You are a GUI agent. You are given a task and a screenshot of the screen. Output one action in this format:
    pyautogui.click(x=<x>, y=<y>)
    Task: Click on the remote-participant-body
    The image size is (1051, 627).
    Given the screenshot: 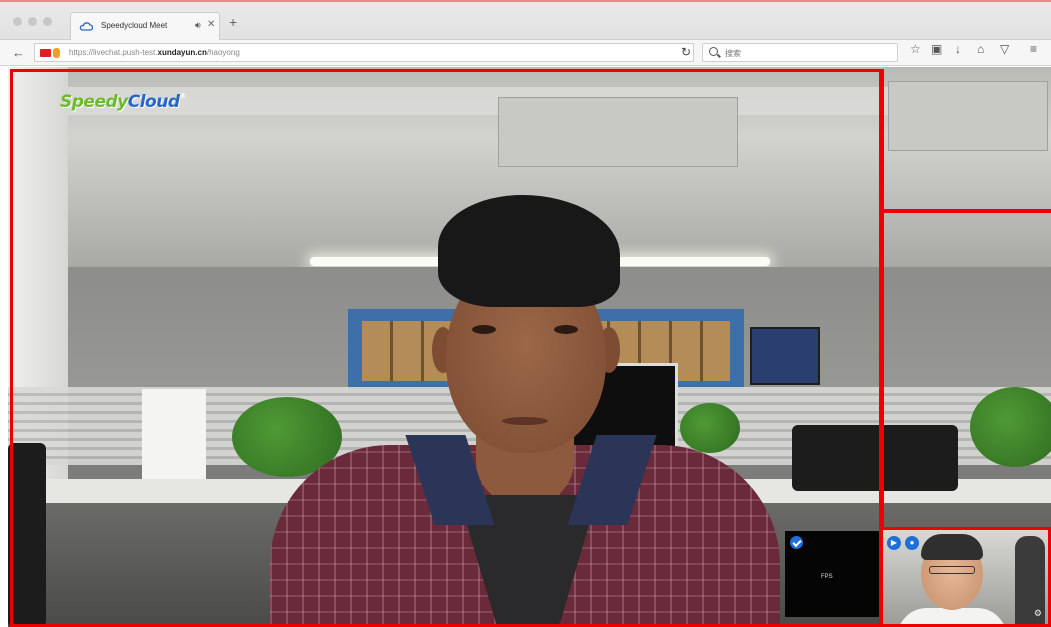 What is the action you would take?
    pyautogui.click(x=952, y=616)
    